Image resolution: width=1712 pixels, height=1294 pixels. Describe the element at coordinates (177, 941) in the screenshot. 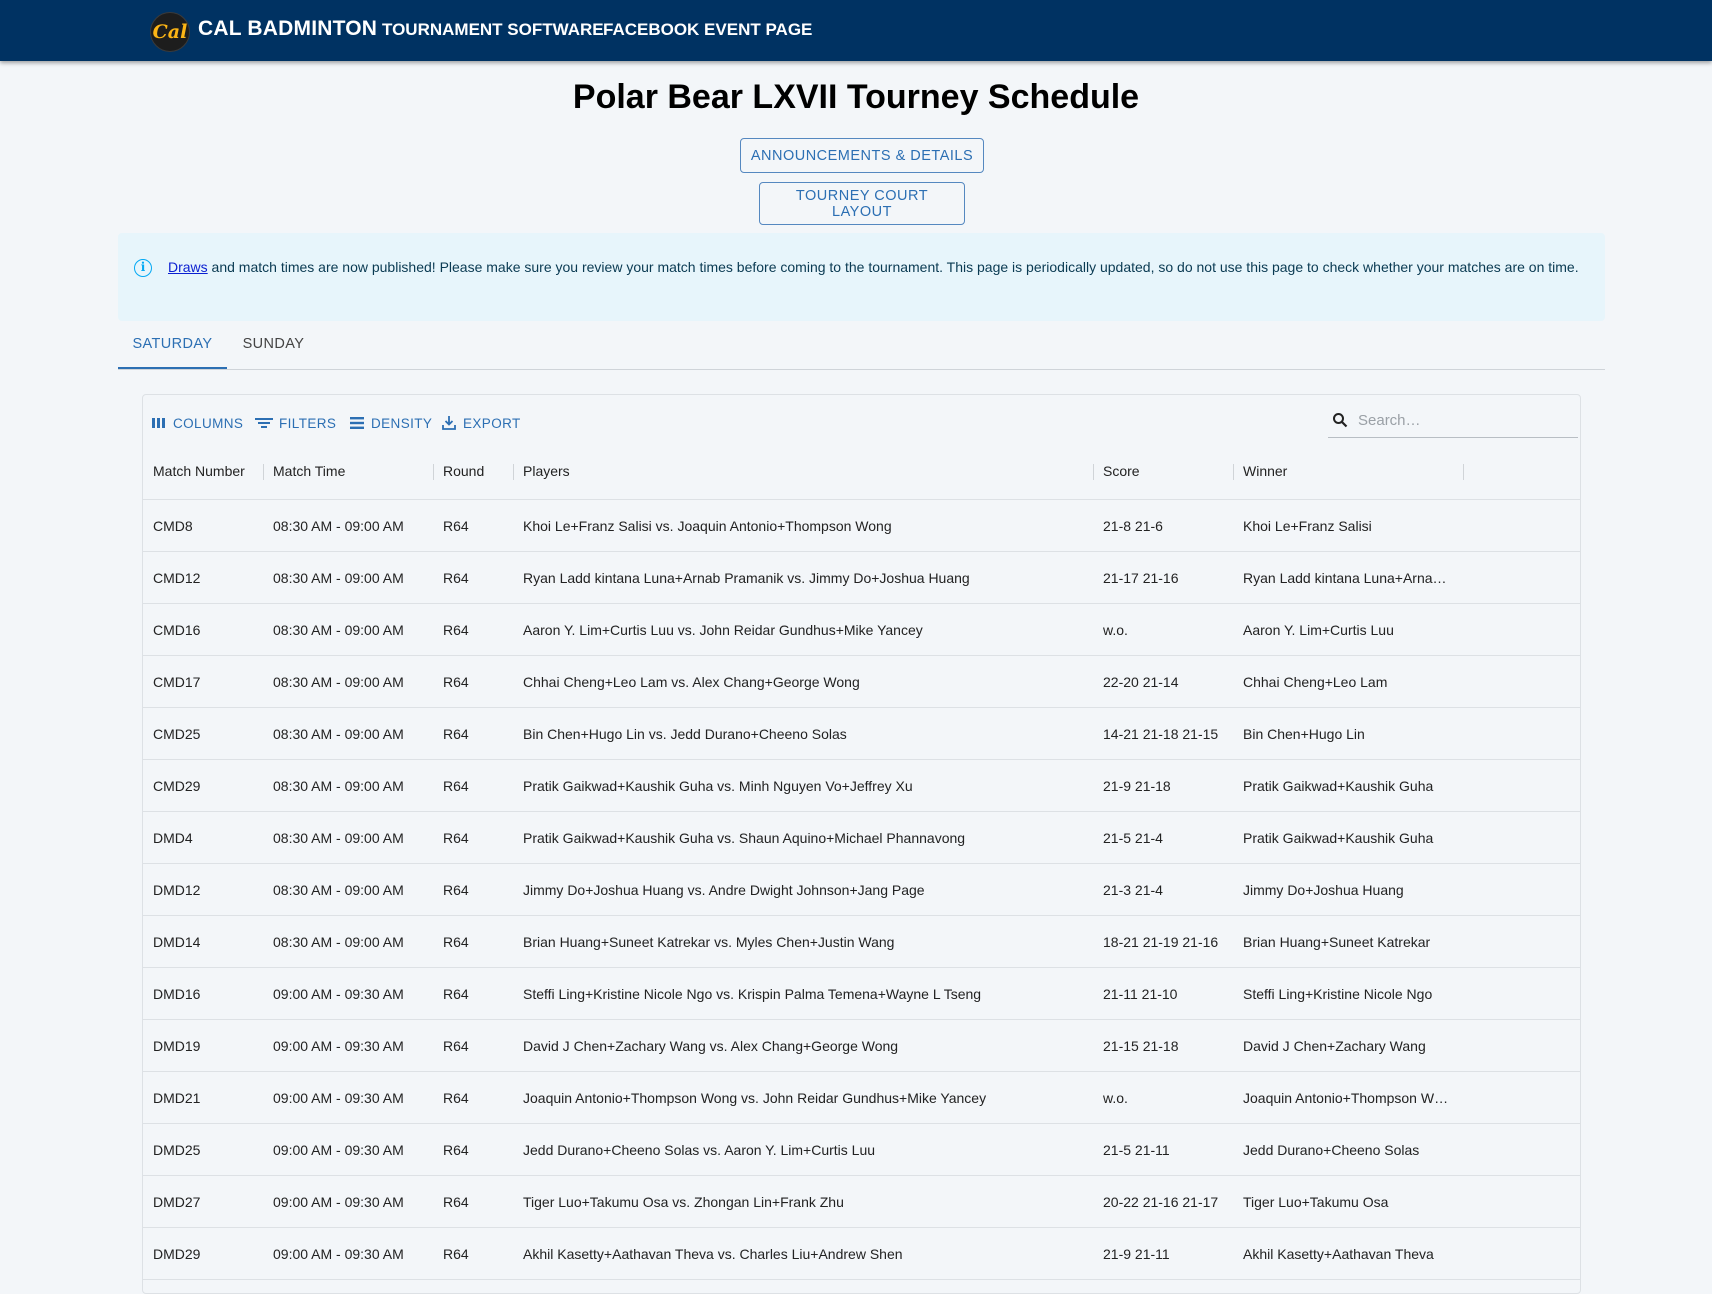

I see `cell-match-number: DMD14` at that location.